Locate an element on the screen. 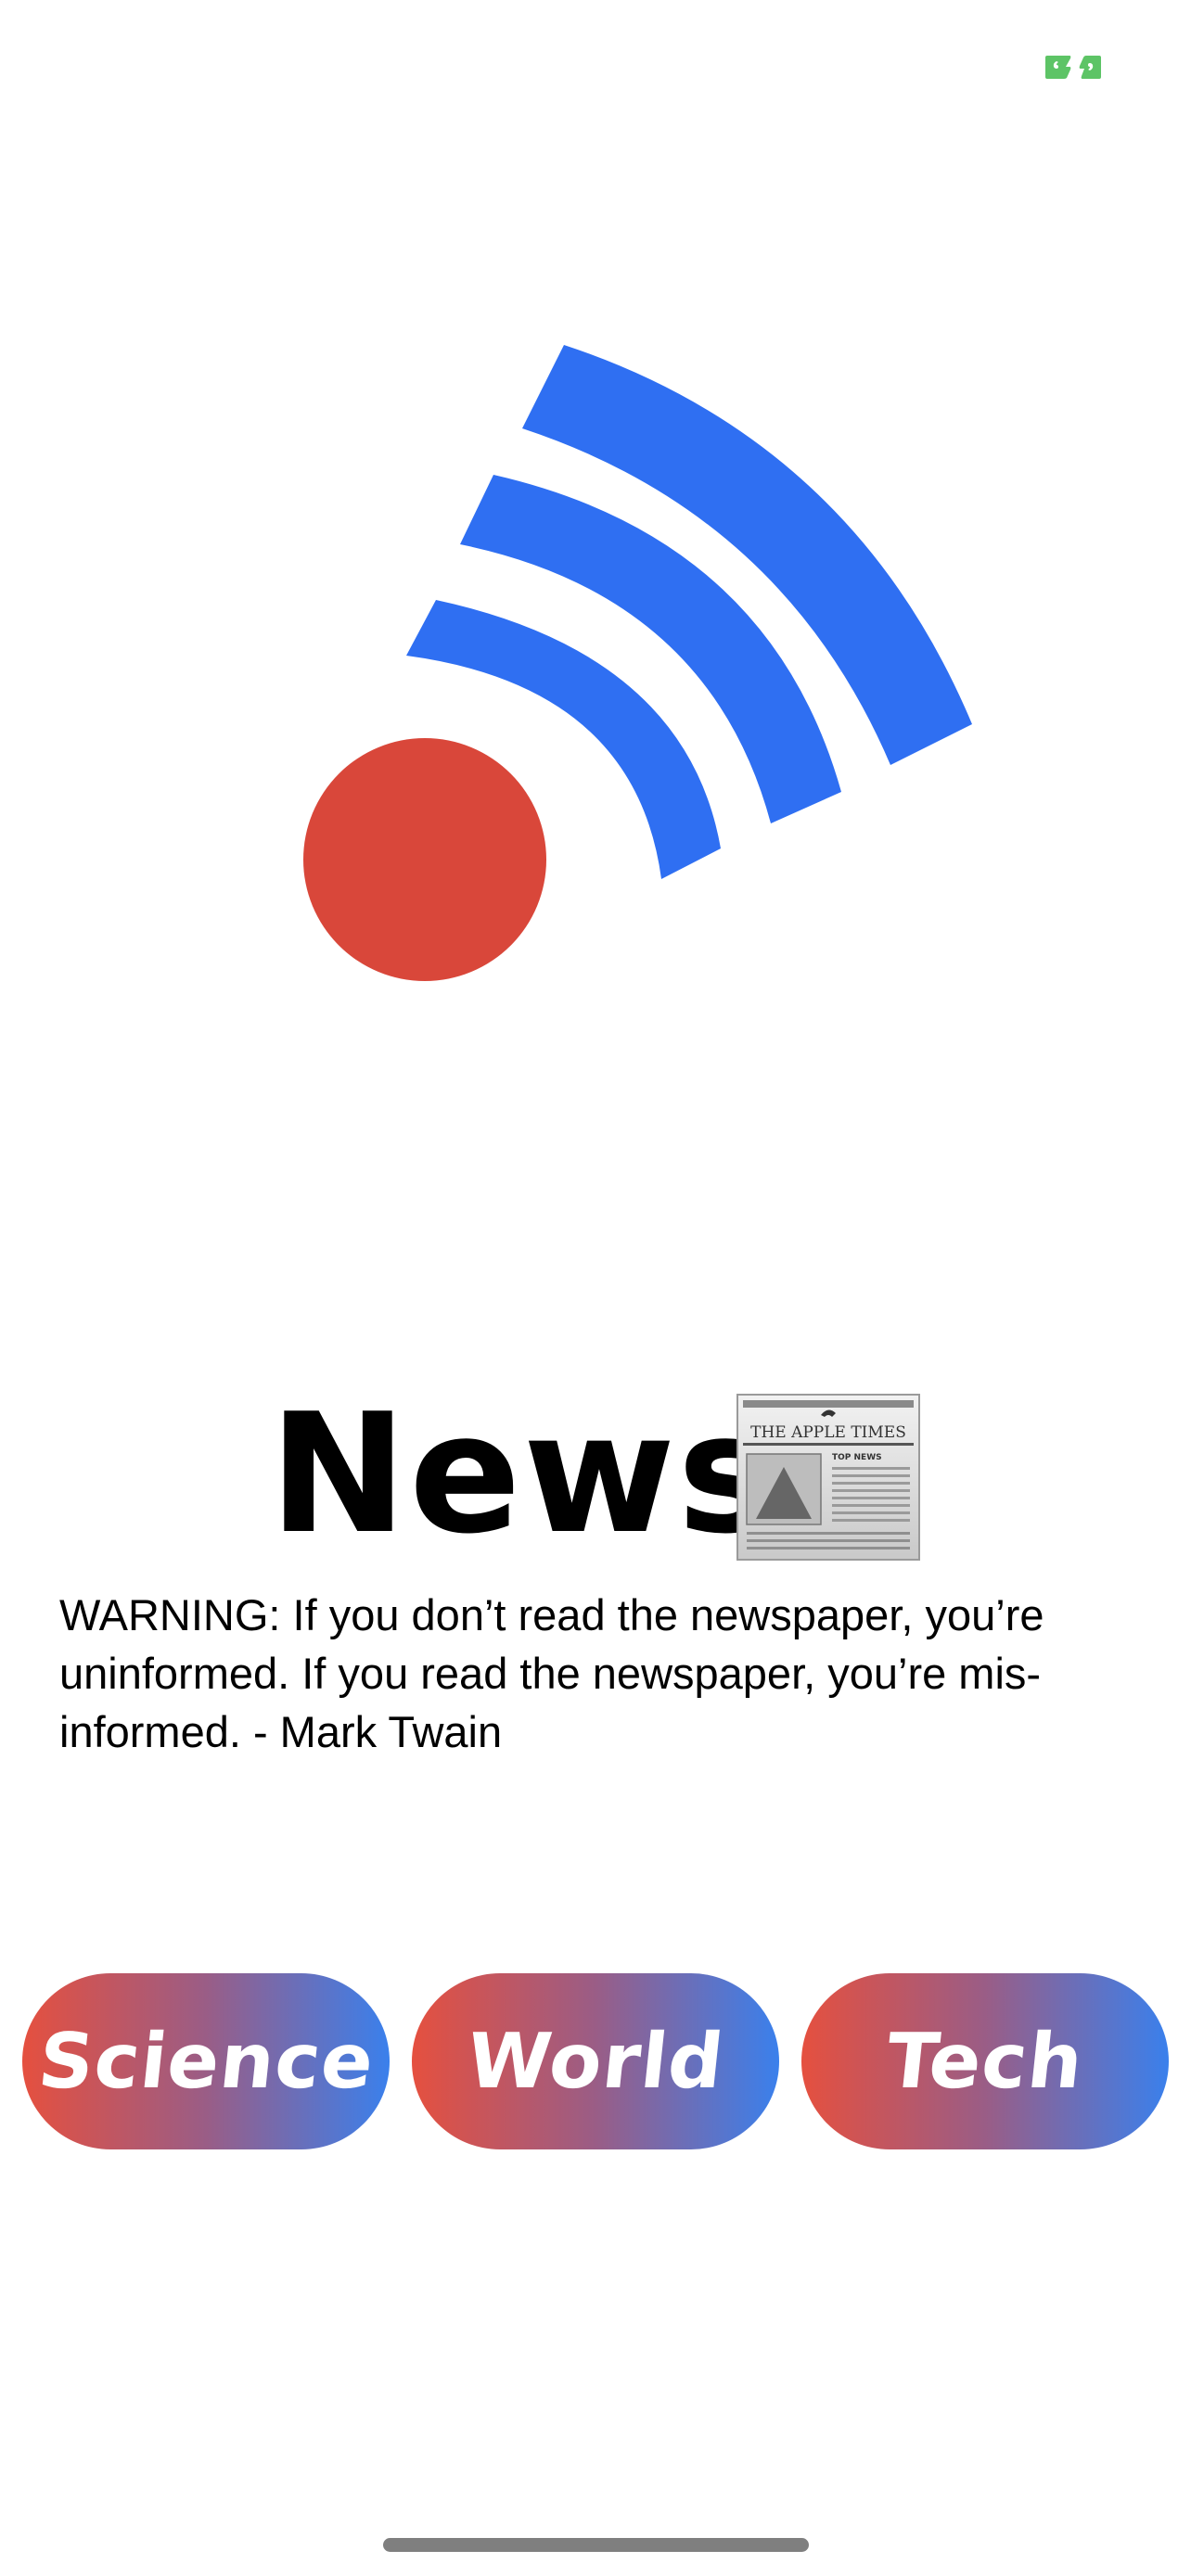  category-bar: Science World Tech is located at coordinates (595, 2061).